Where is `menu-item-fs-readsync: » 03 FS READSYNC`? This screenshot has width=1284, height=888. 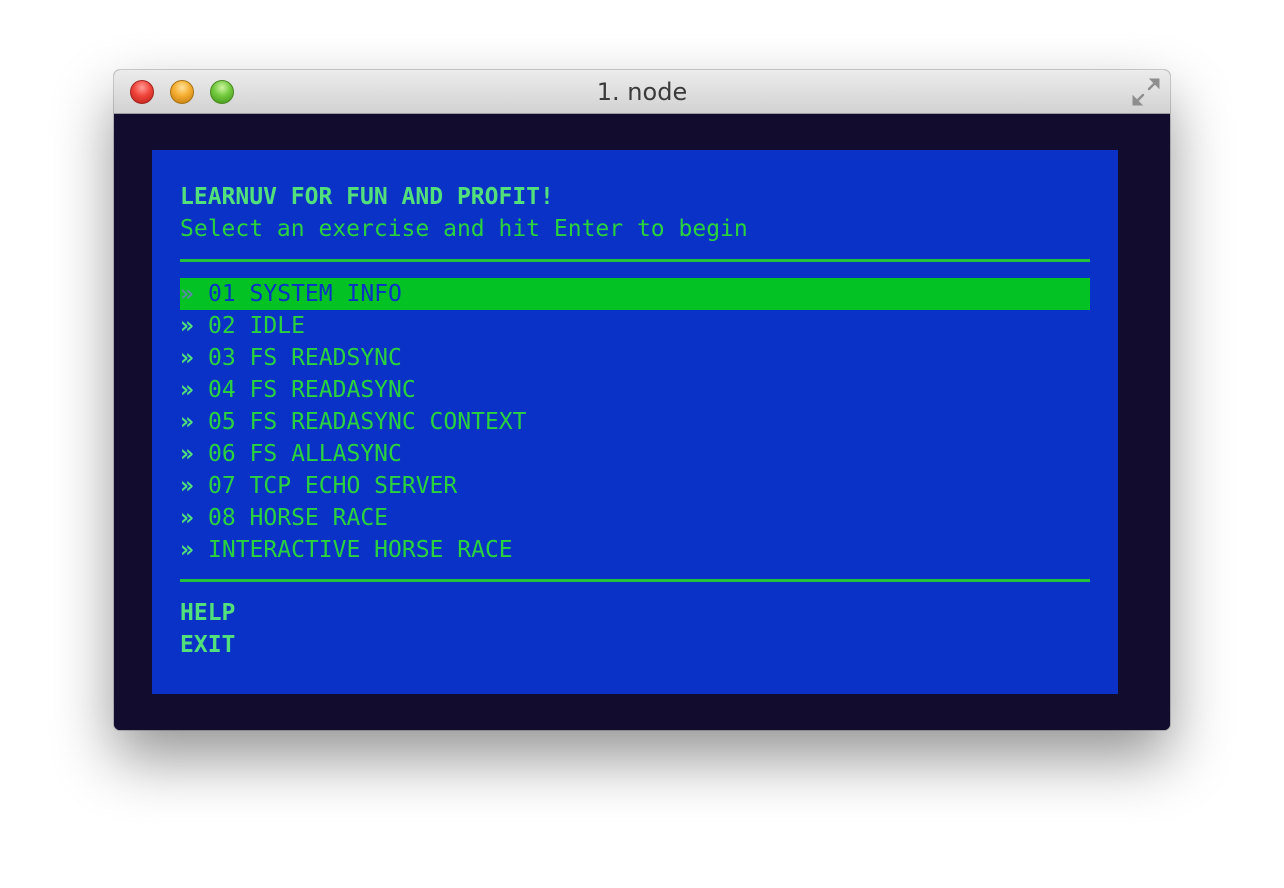 menu-item-fs-readsync: » 03 FS READSYNC is located at coordinates (635, 358).